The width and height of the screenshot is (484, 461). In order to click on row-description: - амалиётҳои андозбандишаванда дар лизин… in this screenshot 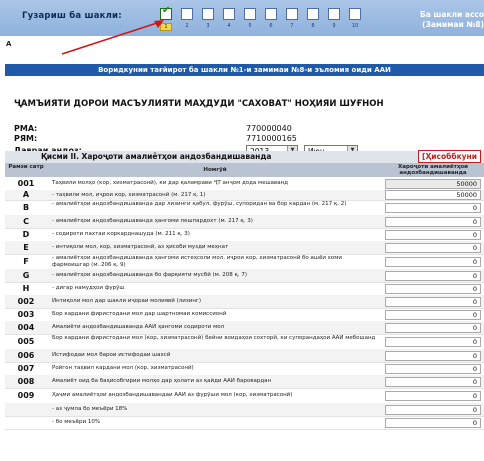, I will do `click(199, 204)`.